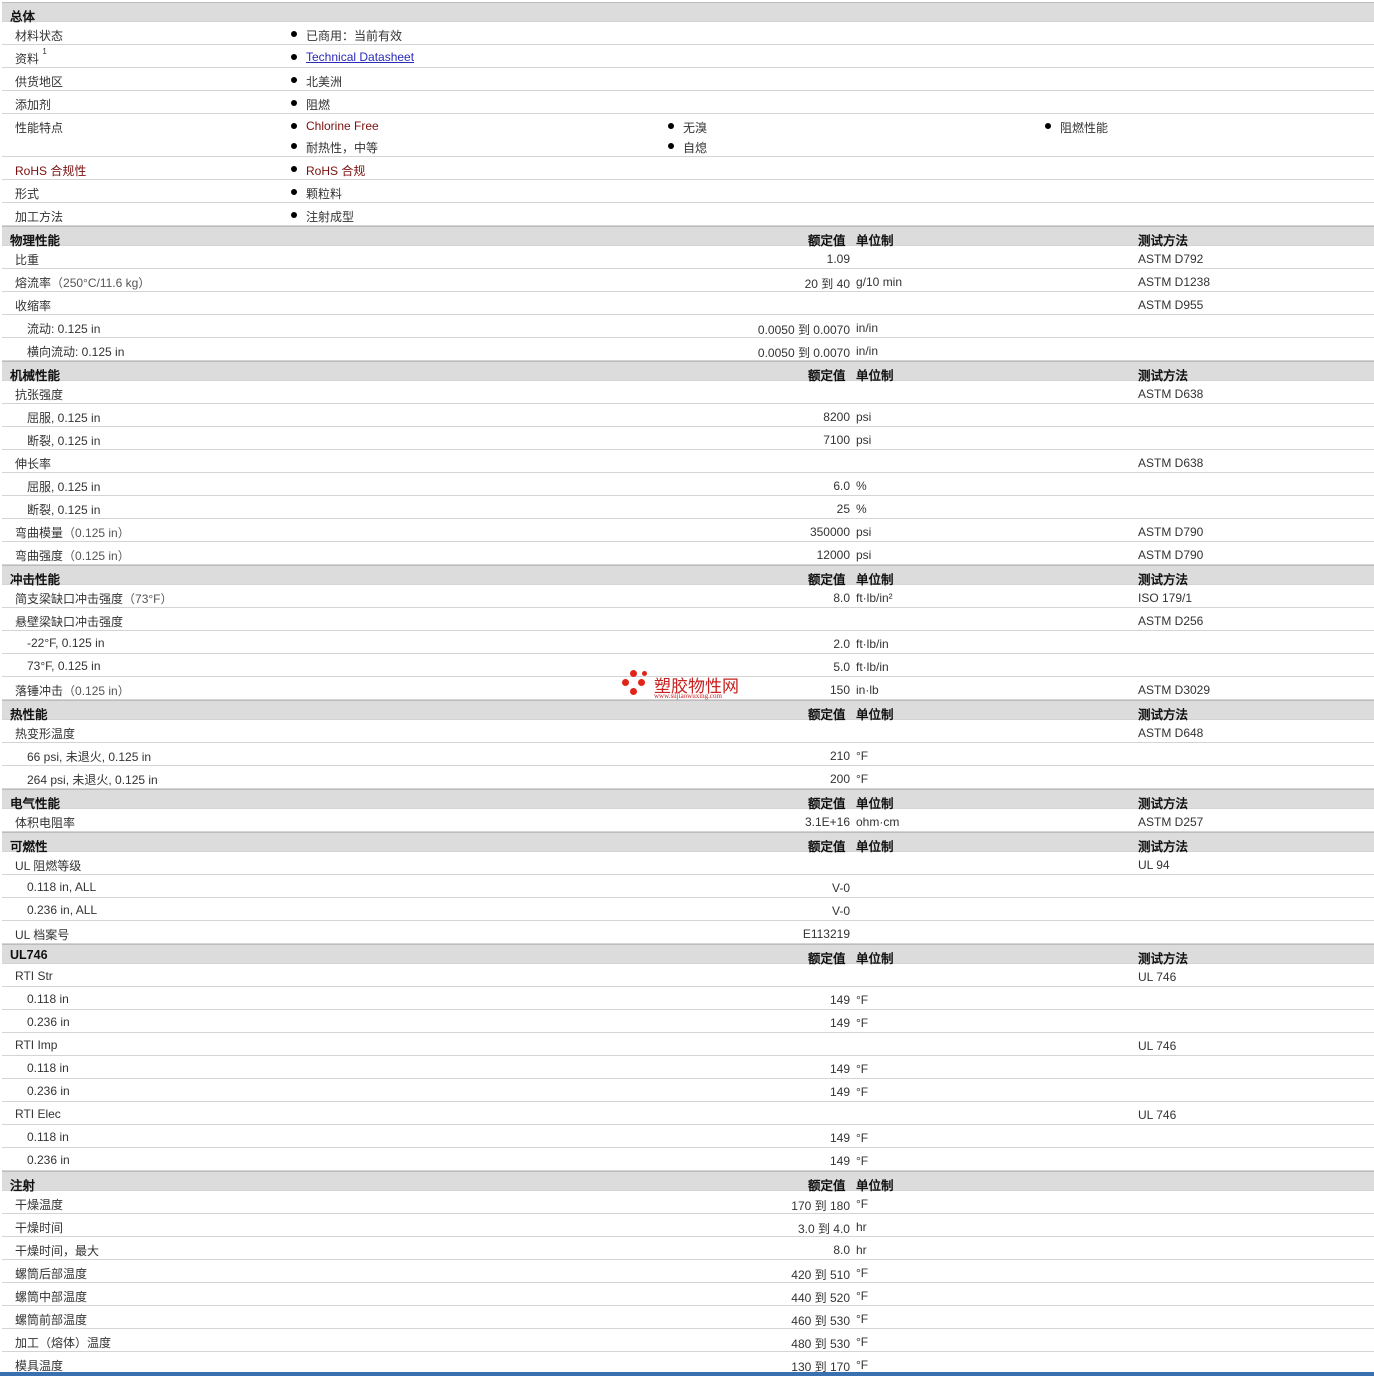  Describe the element at coordinates (31, 57) in the screenshot. I see `general-row-label: 资料 1` at that location.